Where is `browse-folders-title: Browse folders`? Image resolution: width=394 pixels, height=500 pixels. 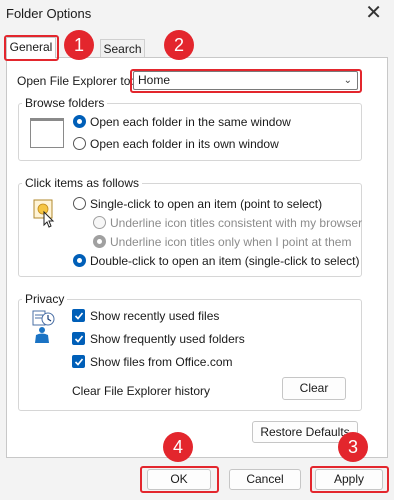 browse-folders-title: Browse folders is located at coordinates (65, 103).